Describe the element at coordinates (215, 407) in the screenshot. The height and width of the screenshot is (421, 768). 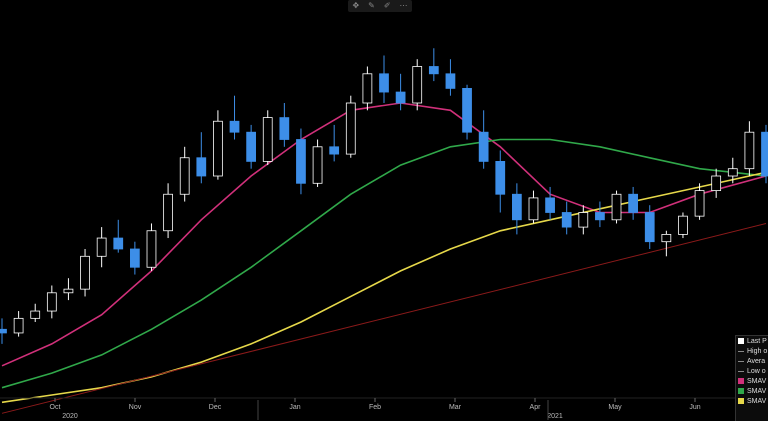
I see `x-tick-label: Dec` at that location.